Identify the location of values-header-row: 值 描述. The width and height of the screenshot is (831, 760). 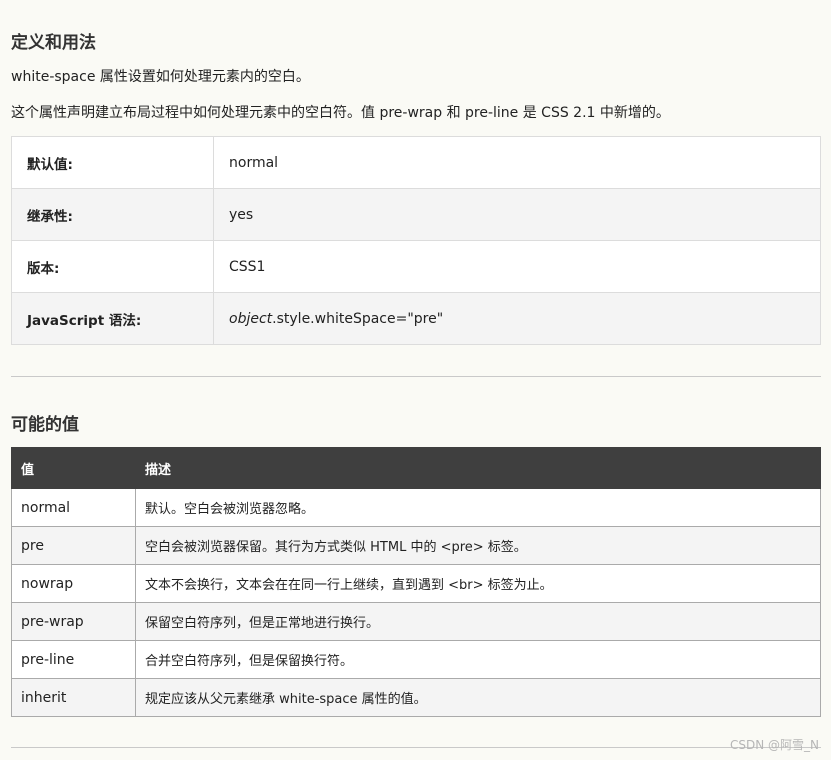
(416, 468).